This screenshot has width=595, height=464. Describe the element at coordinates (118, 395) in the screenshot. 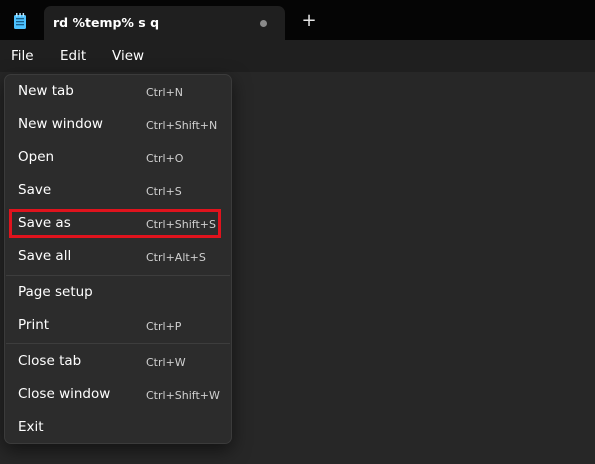

I see `menu-item-close-window: Close window Ctrl+Shift+W` at that location.